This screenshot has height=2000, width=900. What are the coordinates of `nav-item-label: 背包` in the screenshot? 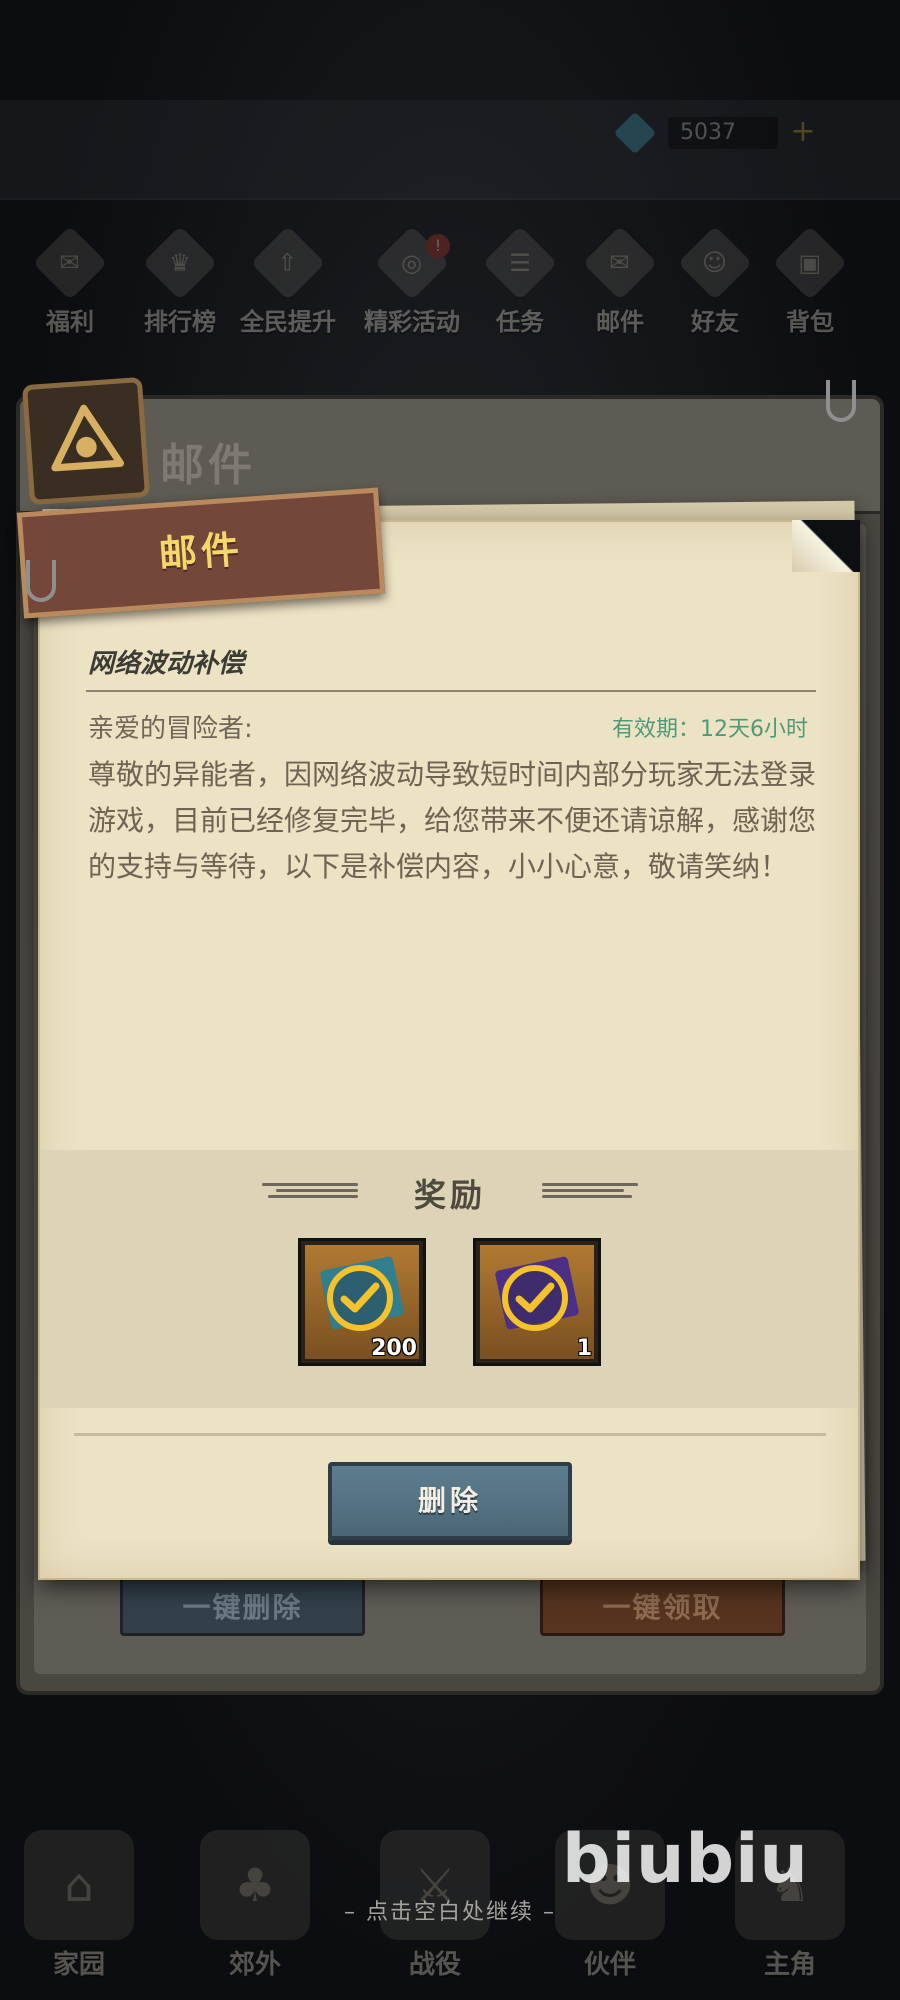 It's located at (810, 322).